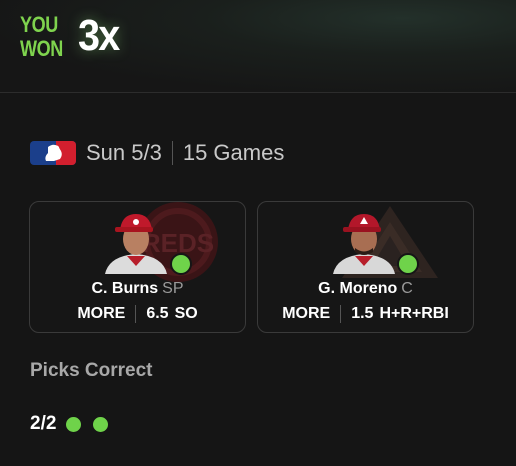 Image resolution: width=516 pixels, height=466 pixels. I want to click on pick-card: REDS C. Burns SP MORE 6.5 SO, so click(137, 267).